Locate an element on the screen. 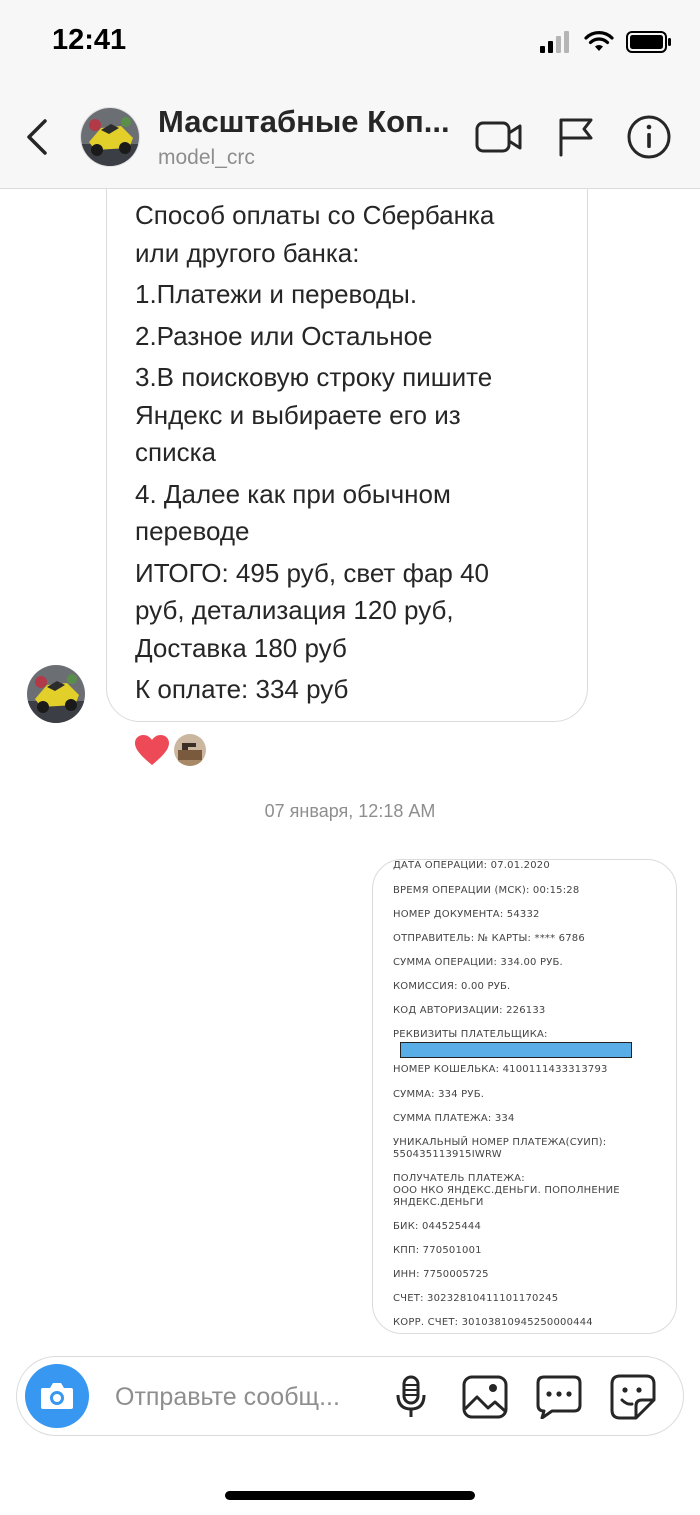 The width and height of the screenshot is (700, 1515). receipt-line: КОД АВТОРИЗАЦИИ: 226133 is located at coordinates (469, 1010).